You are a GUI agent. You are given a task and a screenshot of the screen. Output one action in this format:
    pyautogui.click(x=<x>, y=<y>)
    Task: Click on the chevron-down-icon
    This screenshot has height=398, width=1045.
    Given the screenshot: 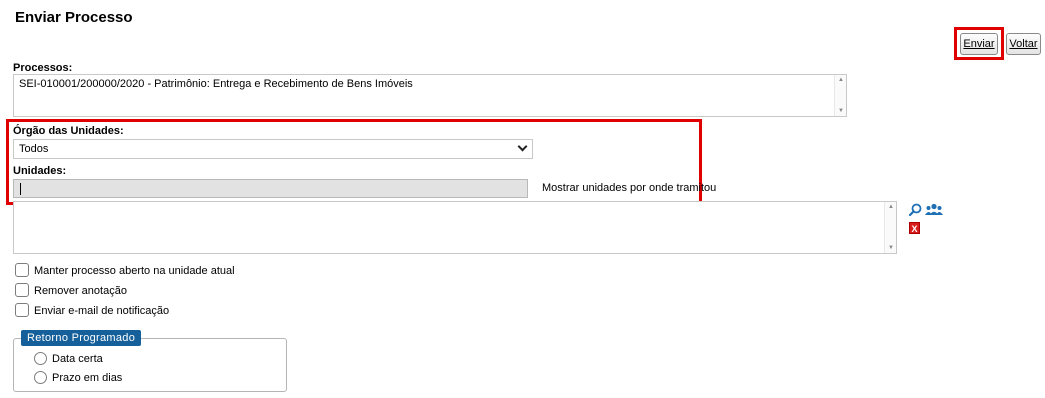 What is the action you would take?
    pyautogui.click(x=522, y=146)
    